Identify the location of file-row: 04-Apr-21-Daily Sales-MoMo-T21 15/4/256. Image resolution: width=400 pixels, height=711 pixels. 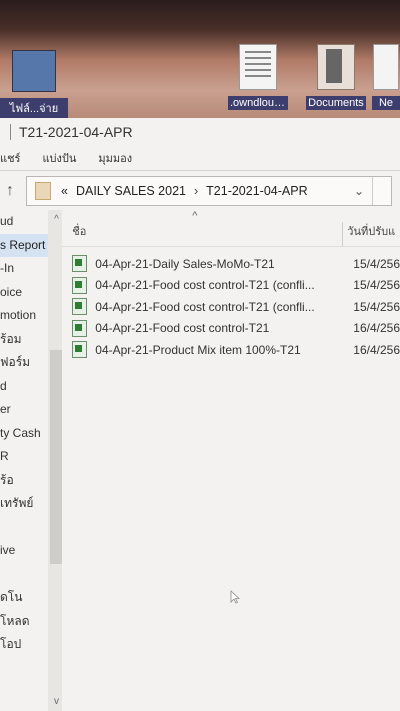
(231, 264).